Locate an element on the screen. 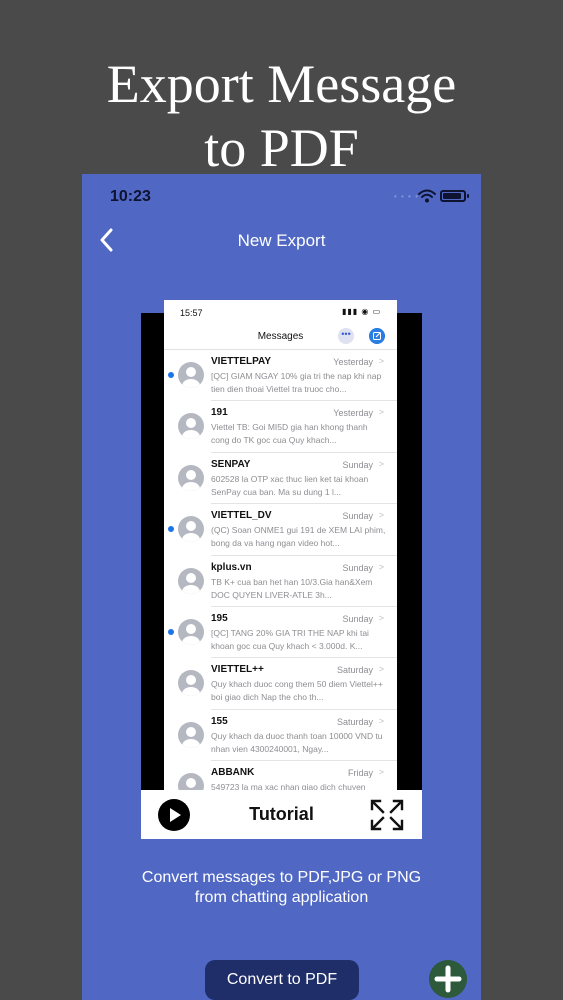 The width and height of the screenshot is (563, 1000). message-sender: VIETTEL_DV is located at coordinates (241, 516).